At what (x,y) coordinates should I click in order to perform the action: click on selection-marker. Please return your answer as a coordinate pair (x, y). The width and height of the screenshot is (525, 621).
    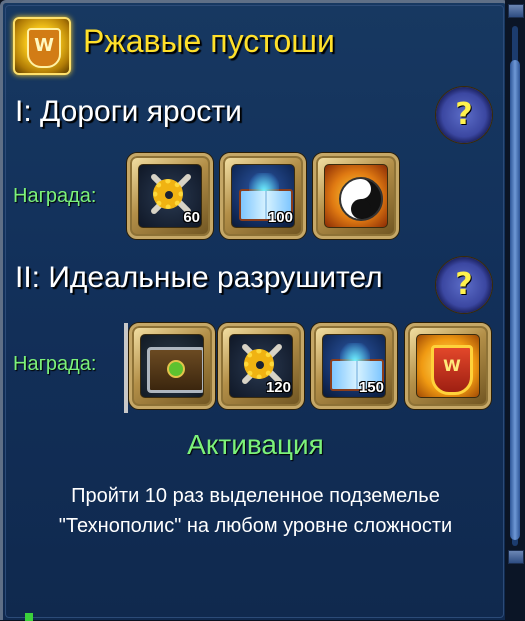
    Looking at the image, I should click on (126, 368).